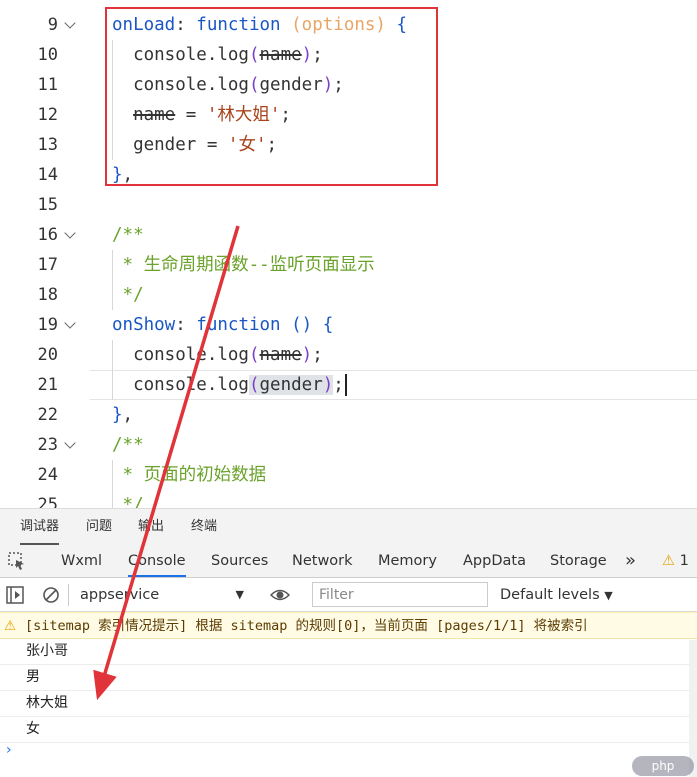  I want to click on console-log-row: 张小哥, so click(348, 652).